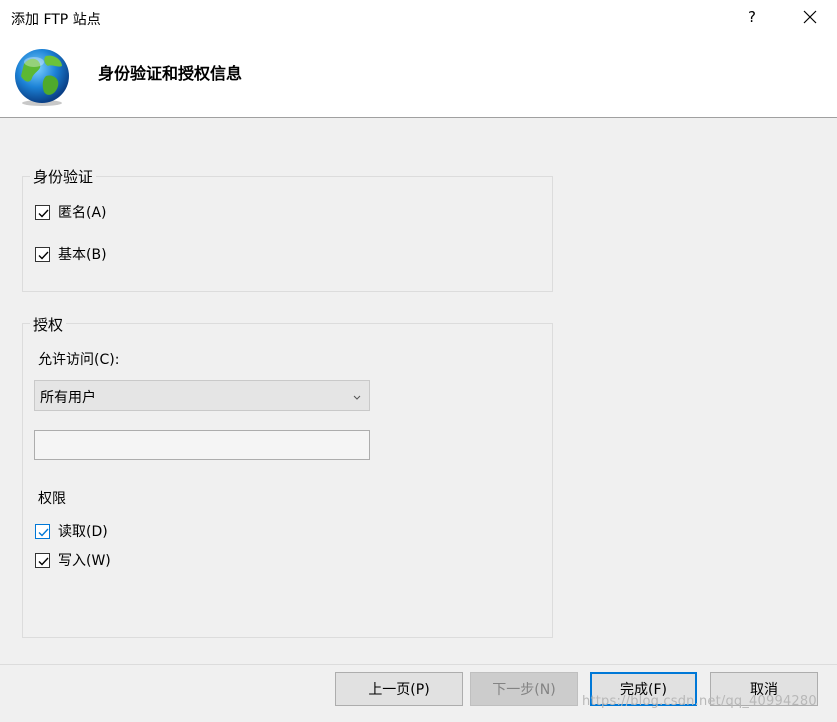  Describe the element at coordinates (202, 395) in the screenshot. I see `allow-access-dropdown: 所有用户` at that location.